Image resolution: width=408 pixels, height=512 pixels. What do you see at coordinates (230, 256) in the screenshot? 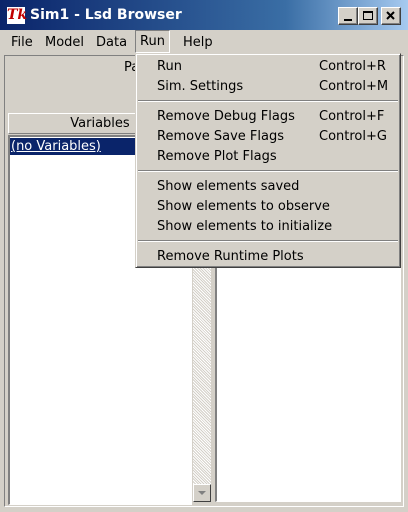
I see `menu-item-label: Remove Runtime Plots` at bounding box center [230, 256].